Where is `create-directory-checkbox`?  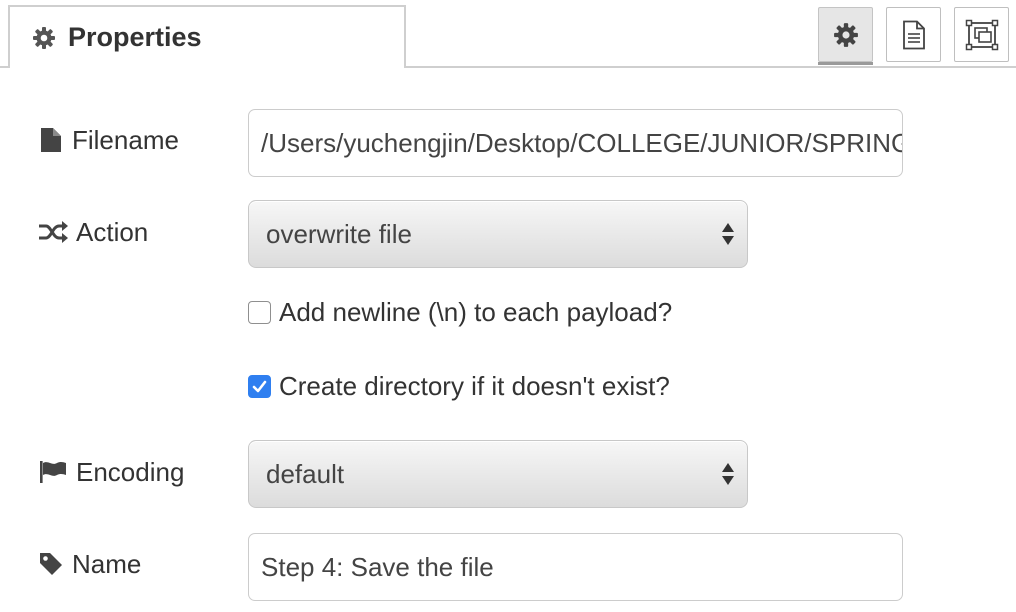
create-directory-checkbox is located at coordinates (259, 386).